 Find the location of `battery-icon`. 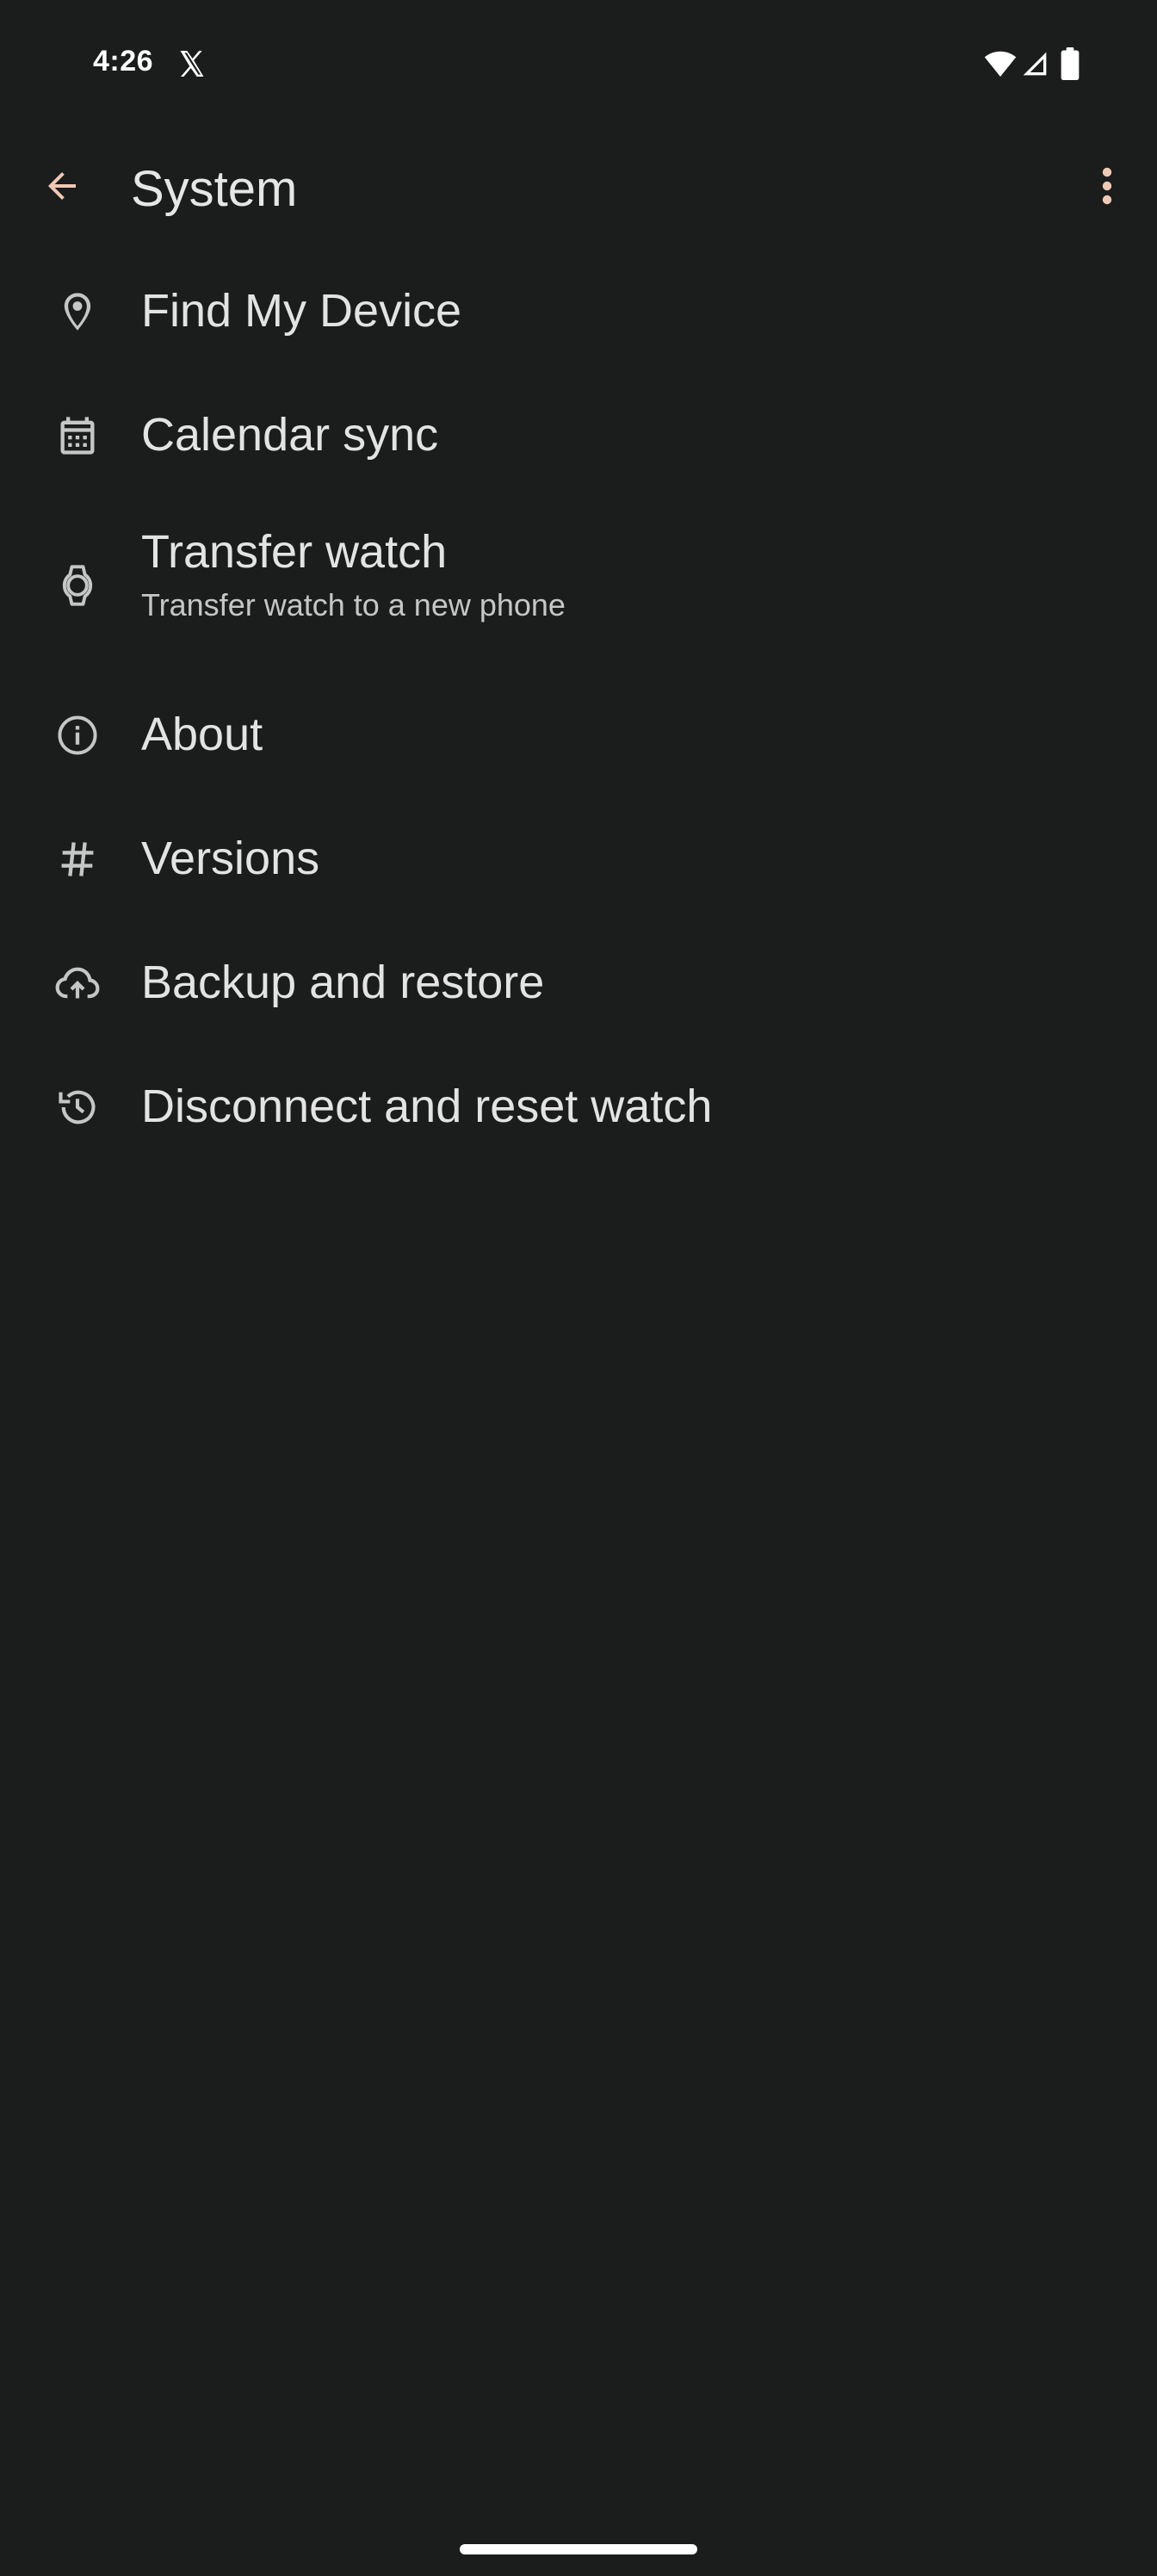

battery-icon is located at coordinates (1070, 64).